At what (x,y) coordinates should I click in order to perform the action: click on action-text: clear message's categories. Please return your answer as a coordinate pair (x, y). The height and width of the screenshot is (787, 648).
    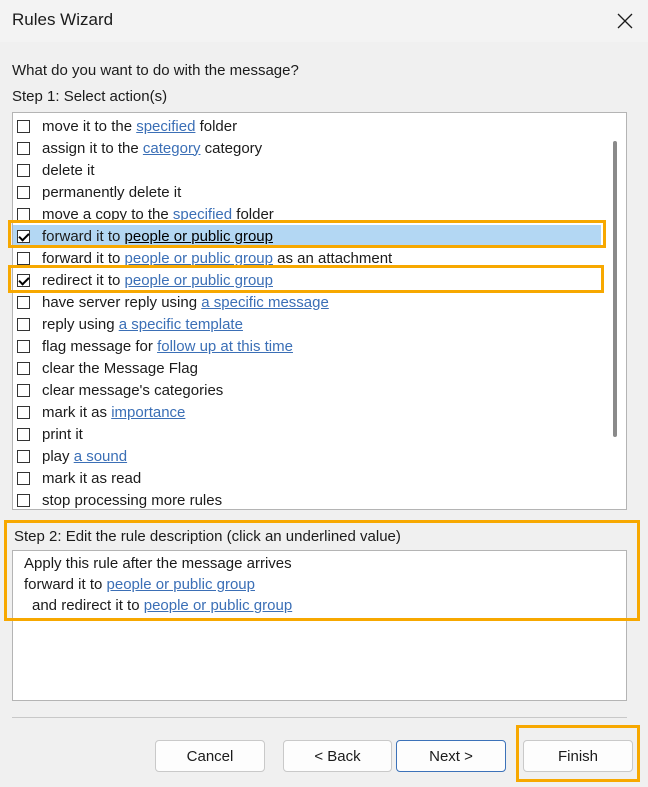
    Looking at the image, I should click on (133, 390).